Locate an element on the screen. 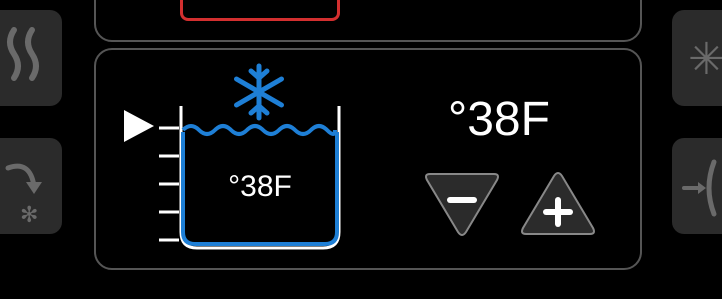 This screenshot has height=299, width=722. airflow-icon is located at coordinates (699, 188).